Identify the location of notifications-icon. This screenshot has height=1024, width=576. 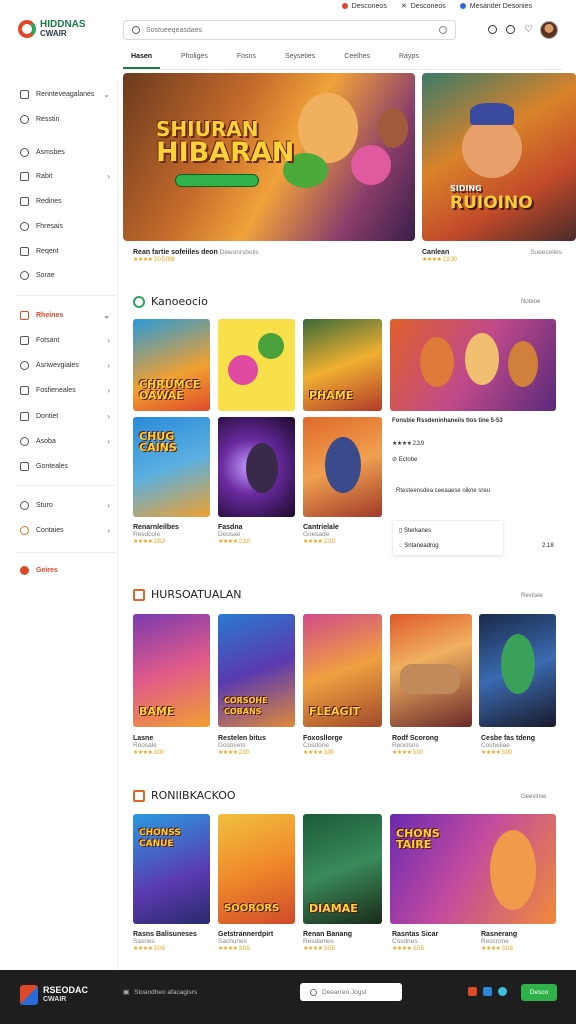
(492, 29).